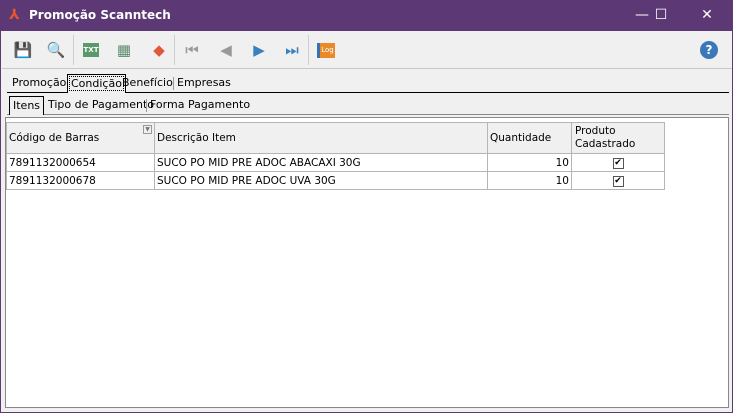  Describe the element at coordinates (39, 83) in the screenshot. I see `tab-promocao: Promoção` at that location.